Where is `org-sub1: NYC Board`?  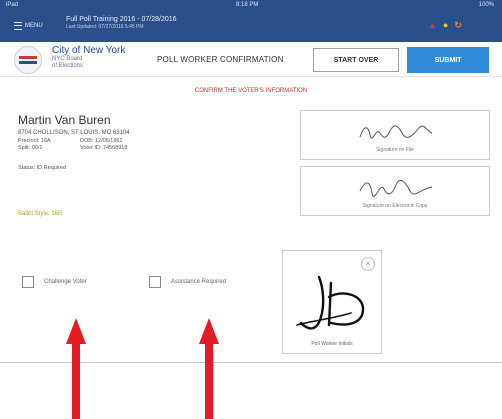 org-sub1: NYC Board is located at coordinates (67, 59).